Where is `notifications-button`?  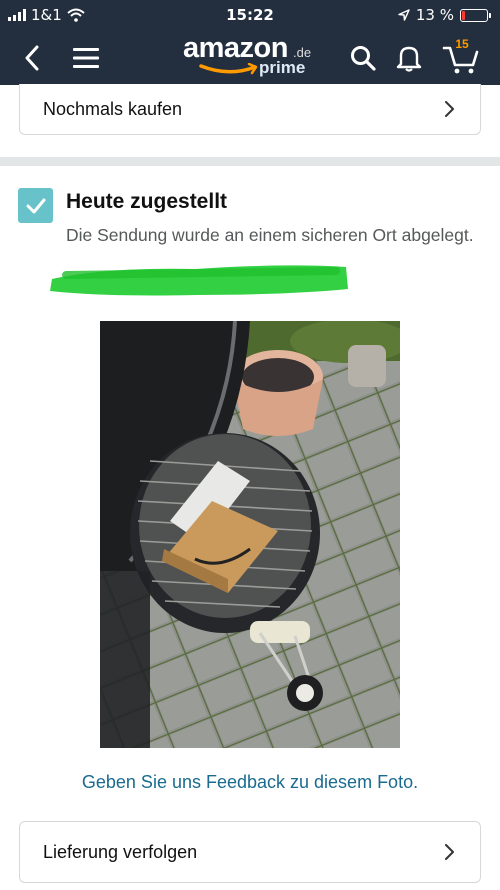
notifications-button is located at coordinates (409, 57).